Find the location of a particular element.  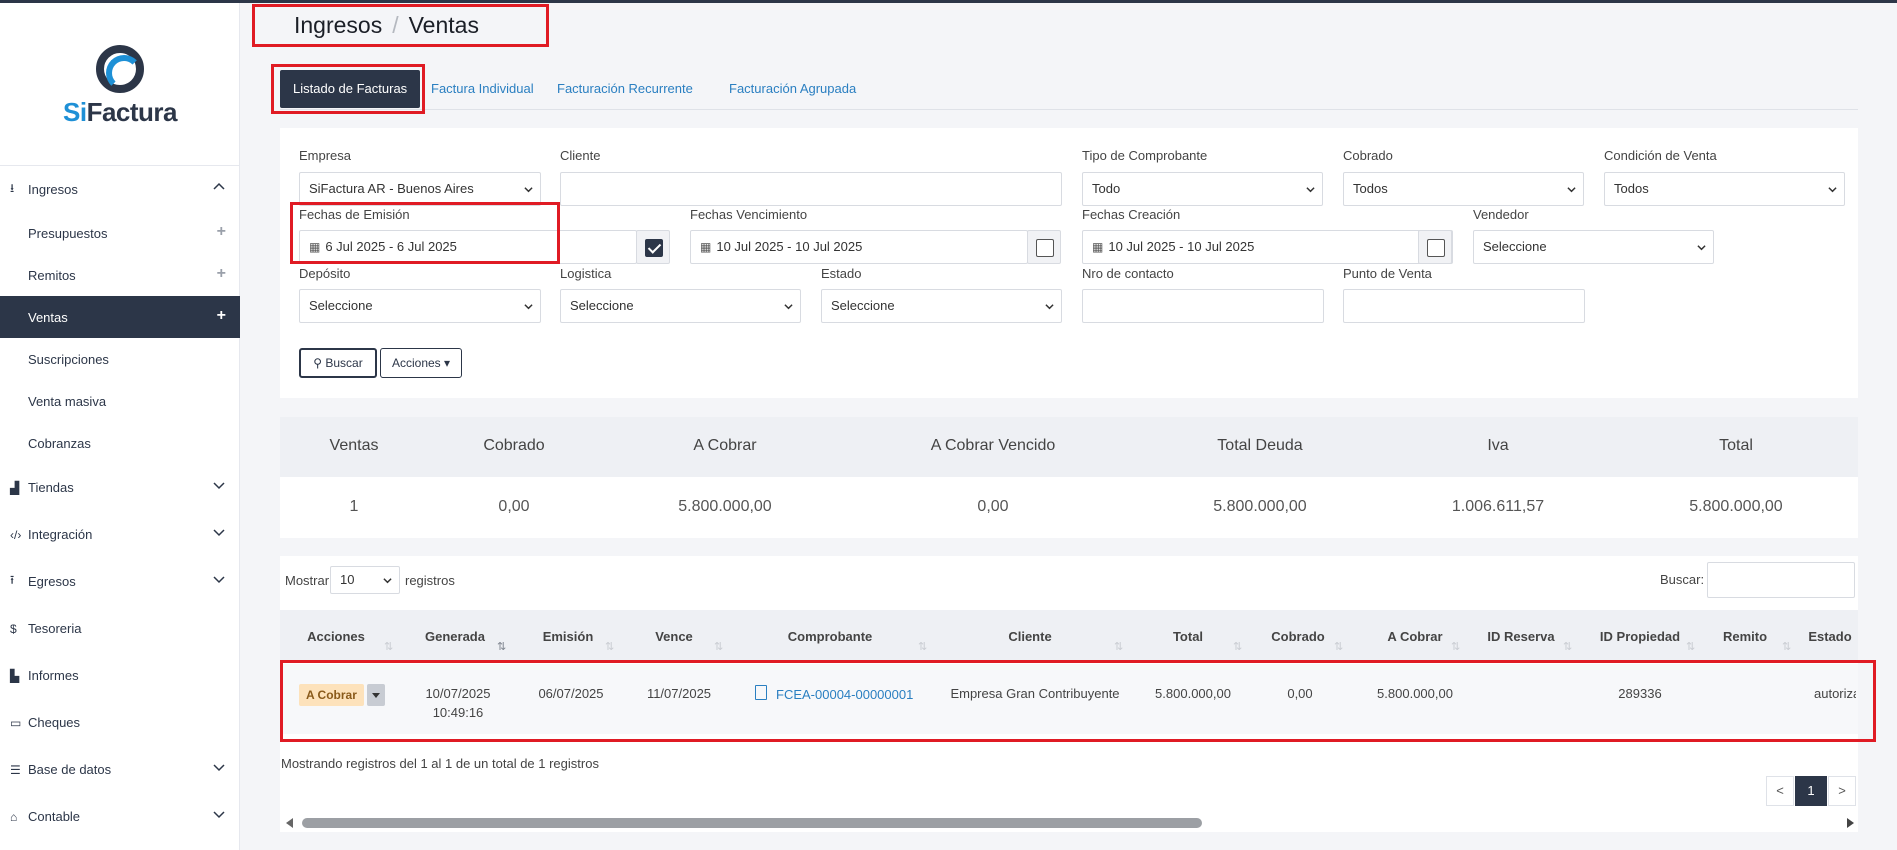

tipo-comprobante-select: Todo is located at coordinates (1202, 189).